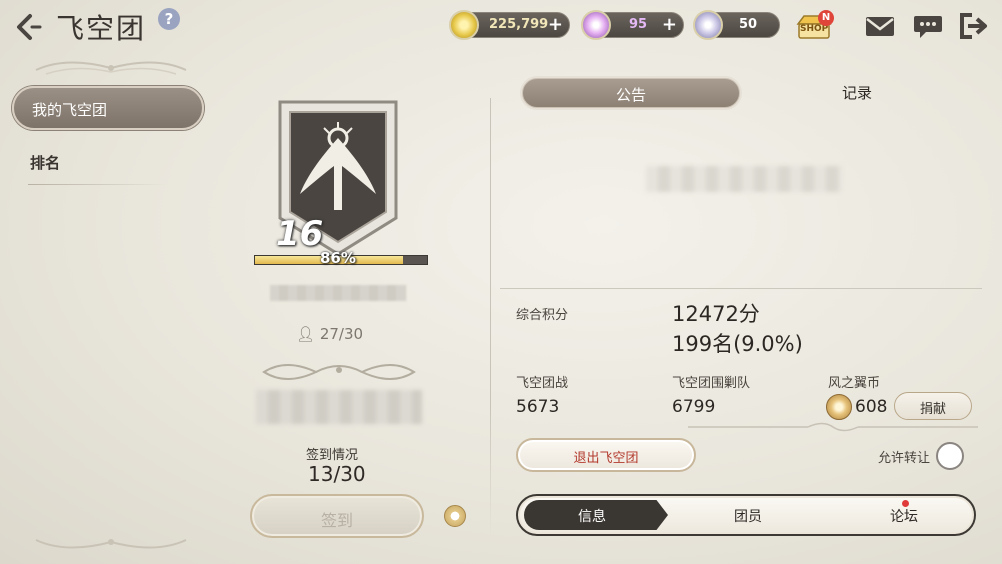 The image size is (1002, 564). I want to click on member-count-value: 27/30, so click(341, 334).